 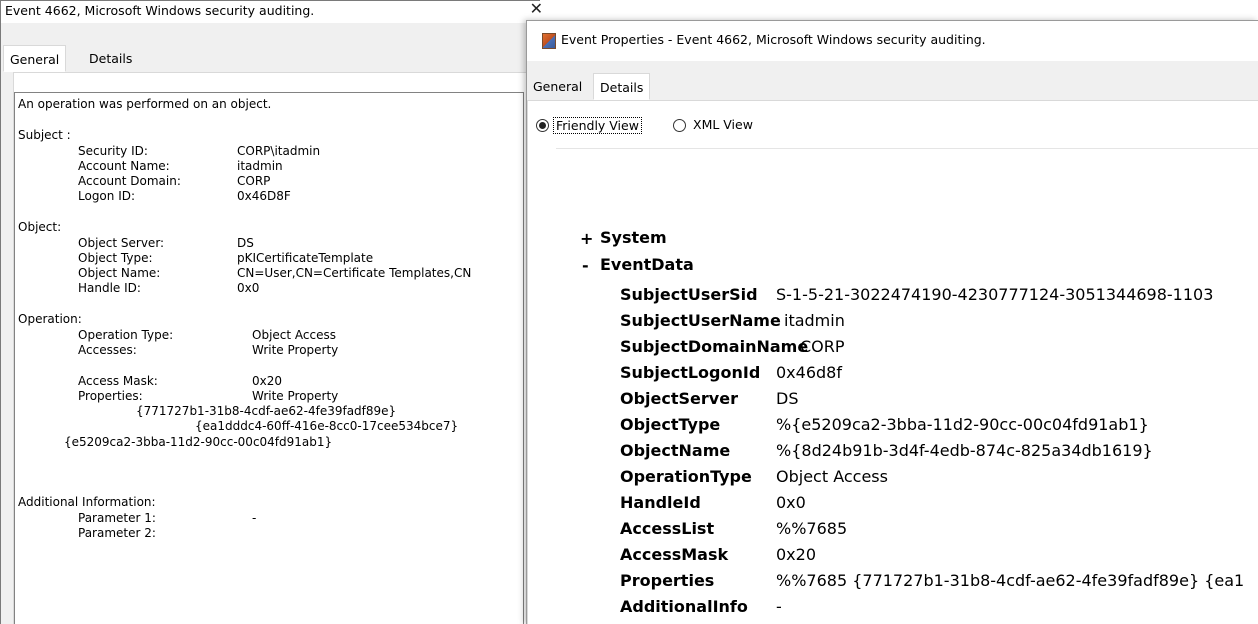 What do you see at coordinates (700, 320) in the screenshot?
I see `event-data-key: SubjectUserName` at bounding box center [700, 320].